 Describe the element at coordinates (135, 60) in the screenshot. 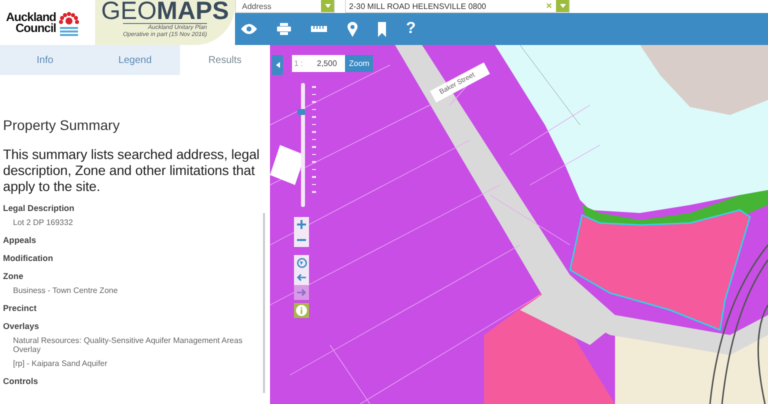

I see `panel-tab: Legend` at that location.